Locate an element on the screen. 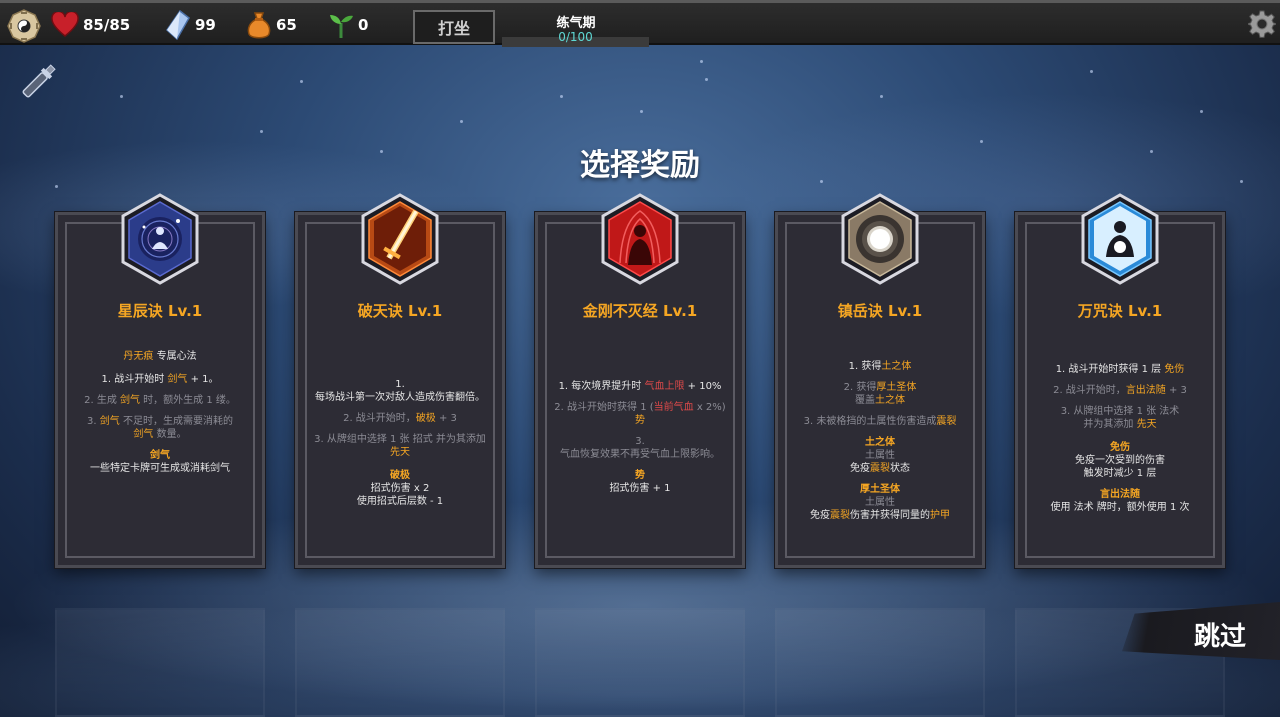  glowing-meditator-icon is located at coordinates (1120, 239).